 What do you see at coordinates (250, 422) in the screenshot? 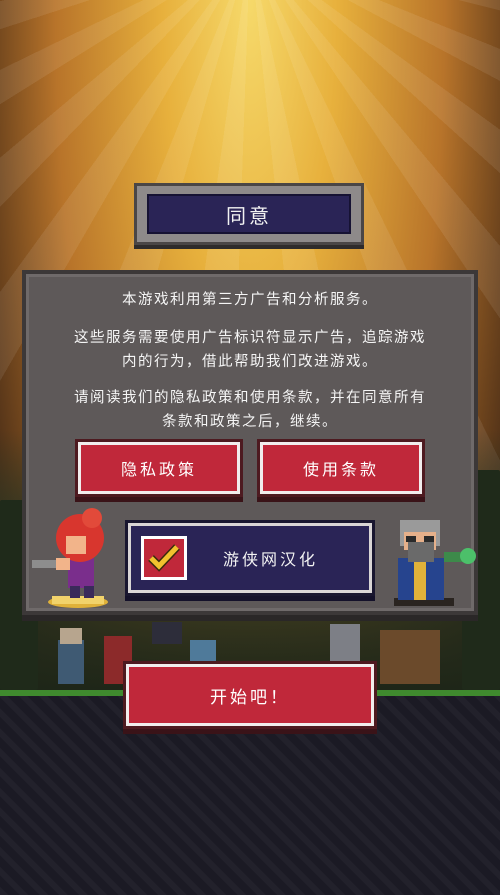
I see `notice-line-3b: 条款和政策之后，继续。` at bounding box center [250, 422].